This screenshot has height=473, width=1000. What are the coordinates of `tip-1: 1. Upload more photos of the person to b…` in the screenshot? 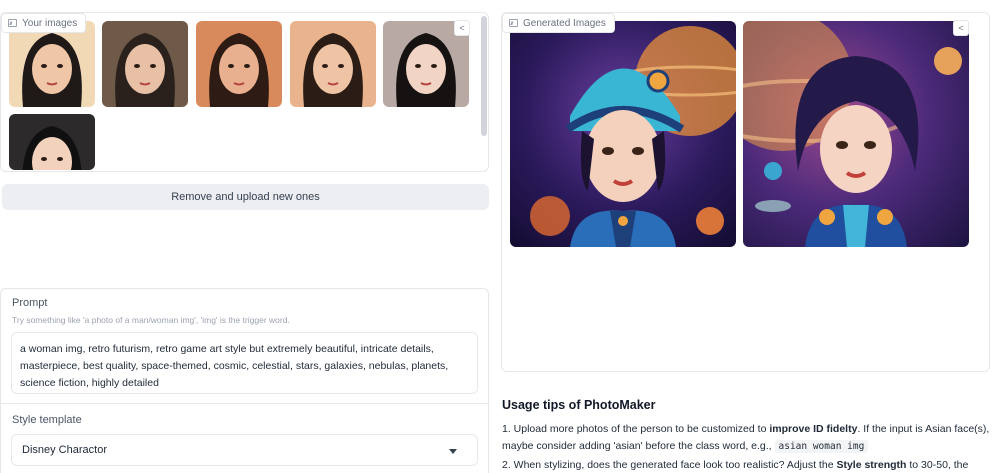 It's located at (746, 438).